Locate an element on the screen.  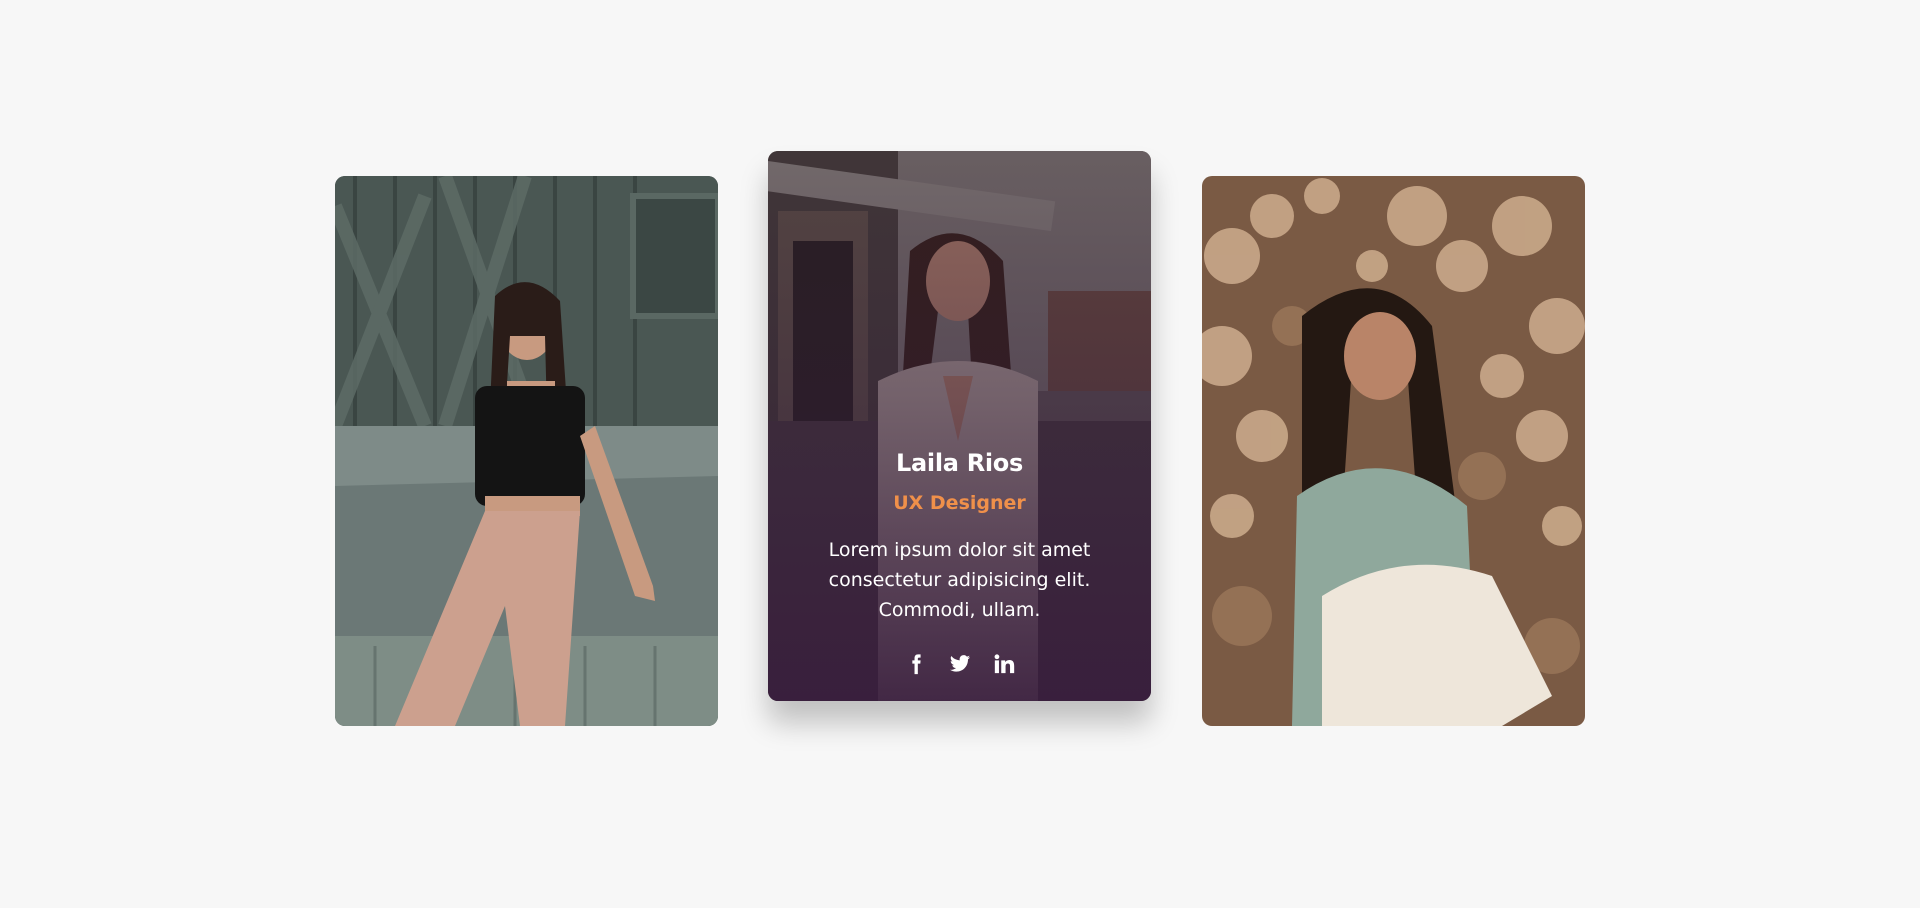
team-card-right is located at coordinates (1393, 451).